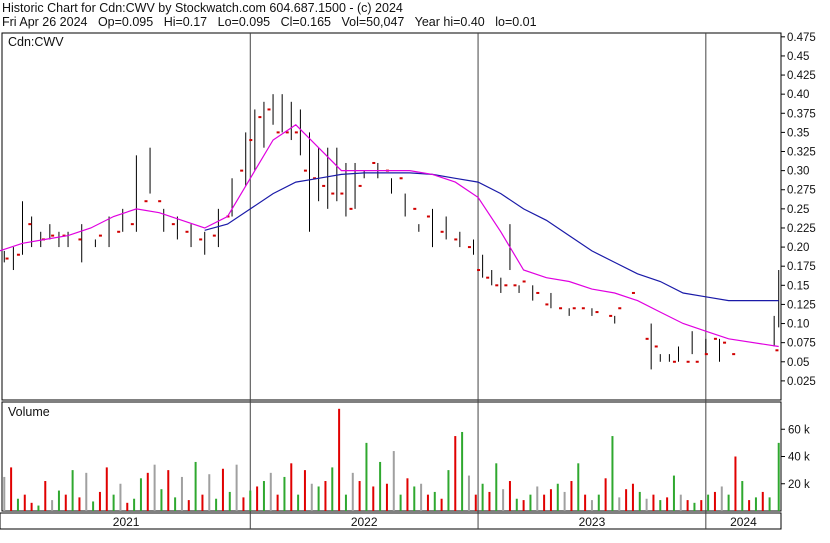  I want to click on price-tick-label: 0.15, so click(798, 286).